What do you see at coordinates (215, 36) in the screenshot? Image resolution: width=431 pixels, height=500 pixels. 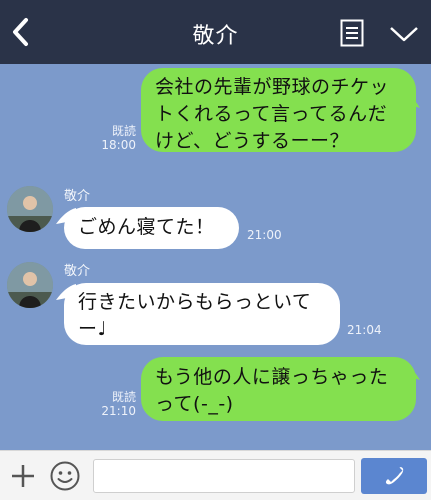 I see `chat-title: 敬介` at bounding box center [215, 36].